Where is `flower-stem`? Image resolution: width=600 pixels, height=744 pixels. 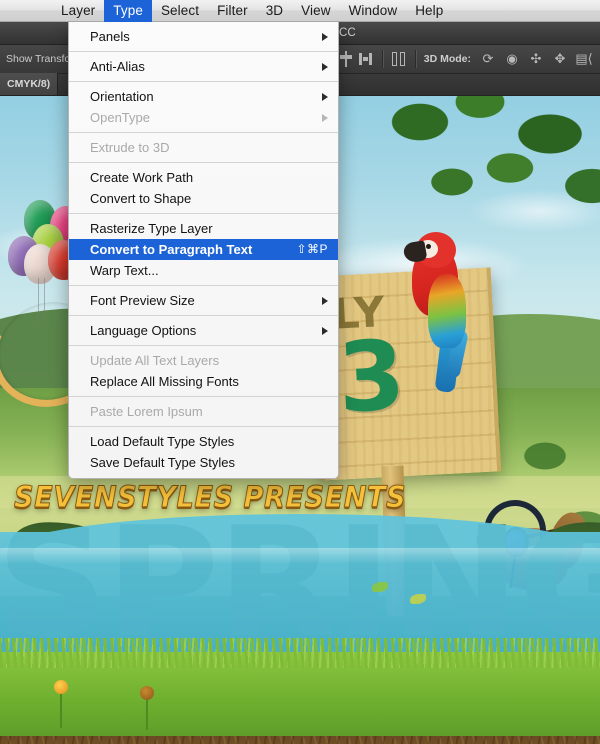 flower-stem is located at coordinates (61, 708).